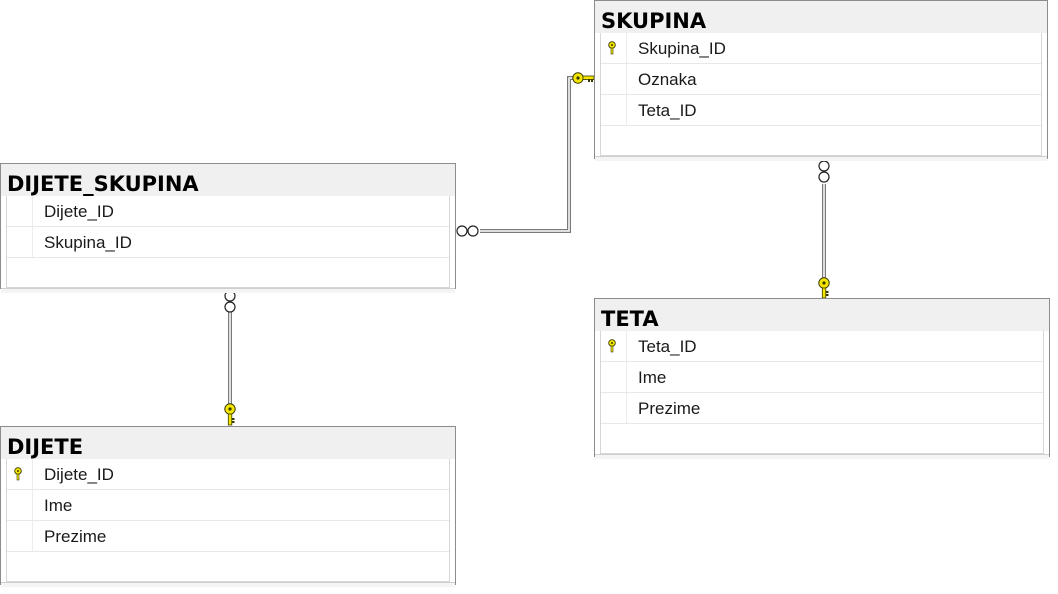  I want to click on table-title: TETA, so click(822, 315).